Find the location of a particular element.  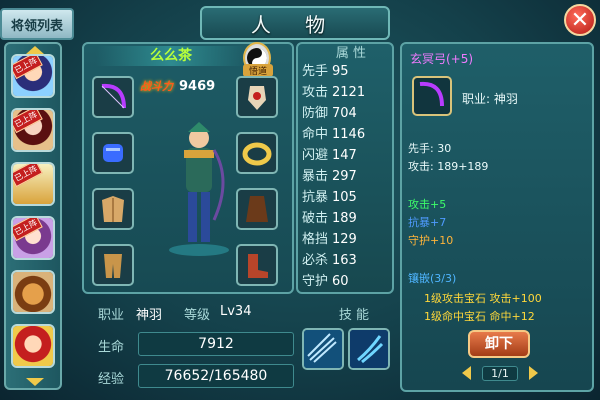

unequip-button: 卸下 is located at coordinates (499, 344).